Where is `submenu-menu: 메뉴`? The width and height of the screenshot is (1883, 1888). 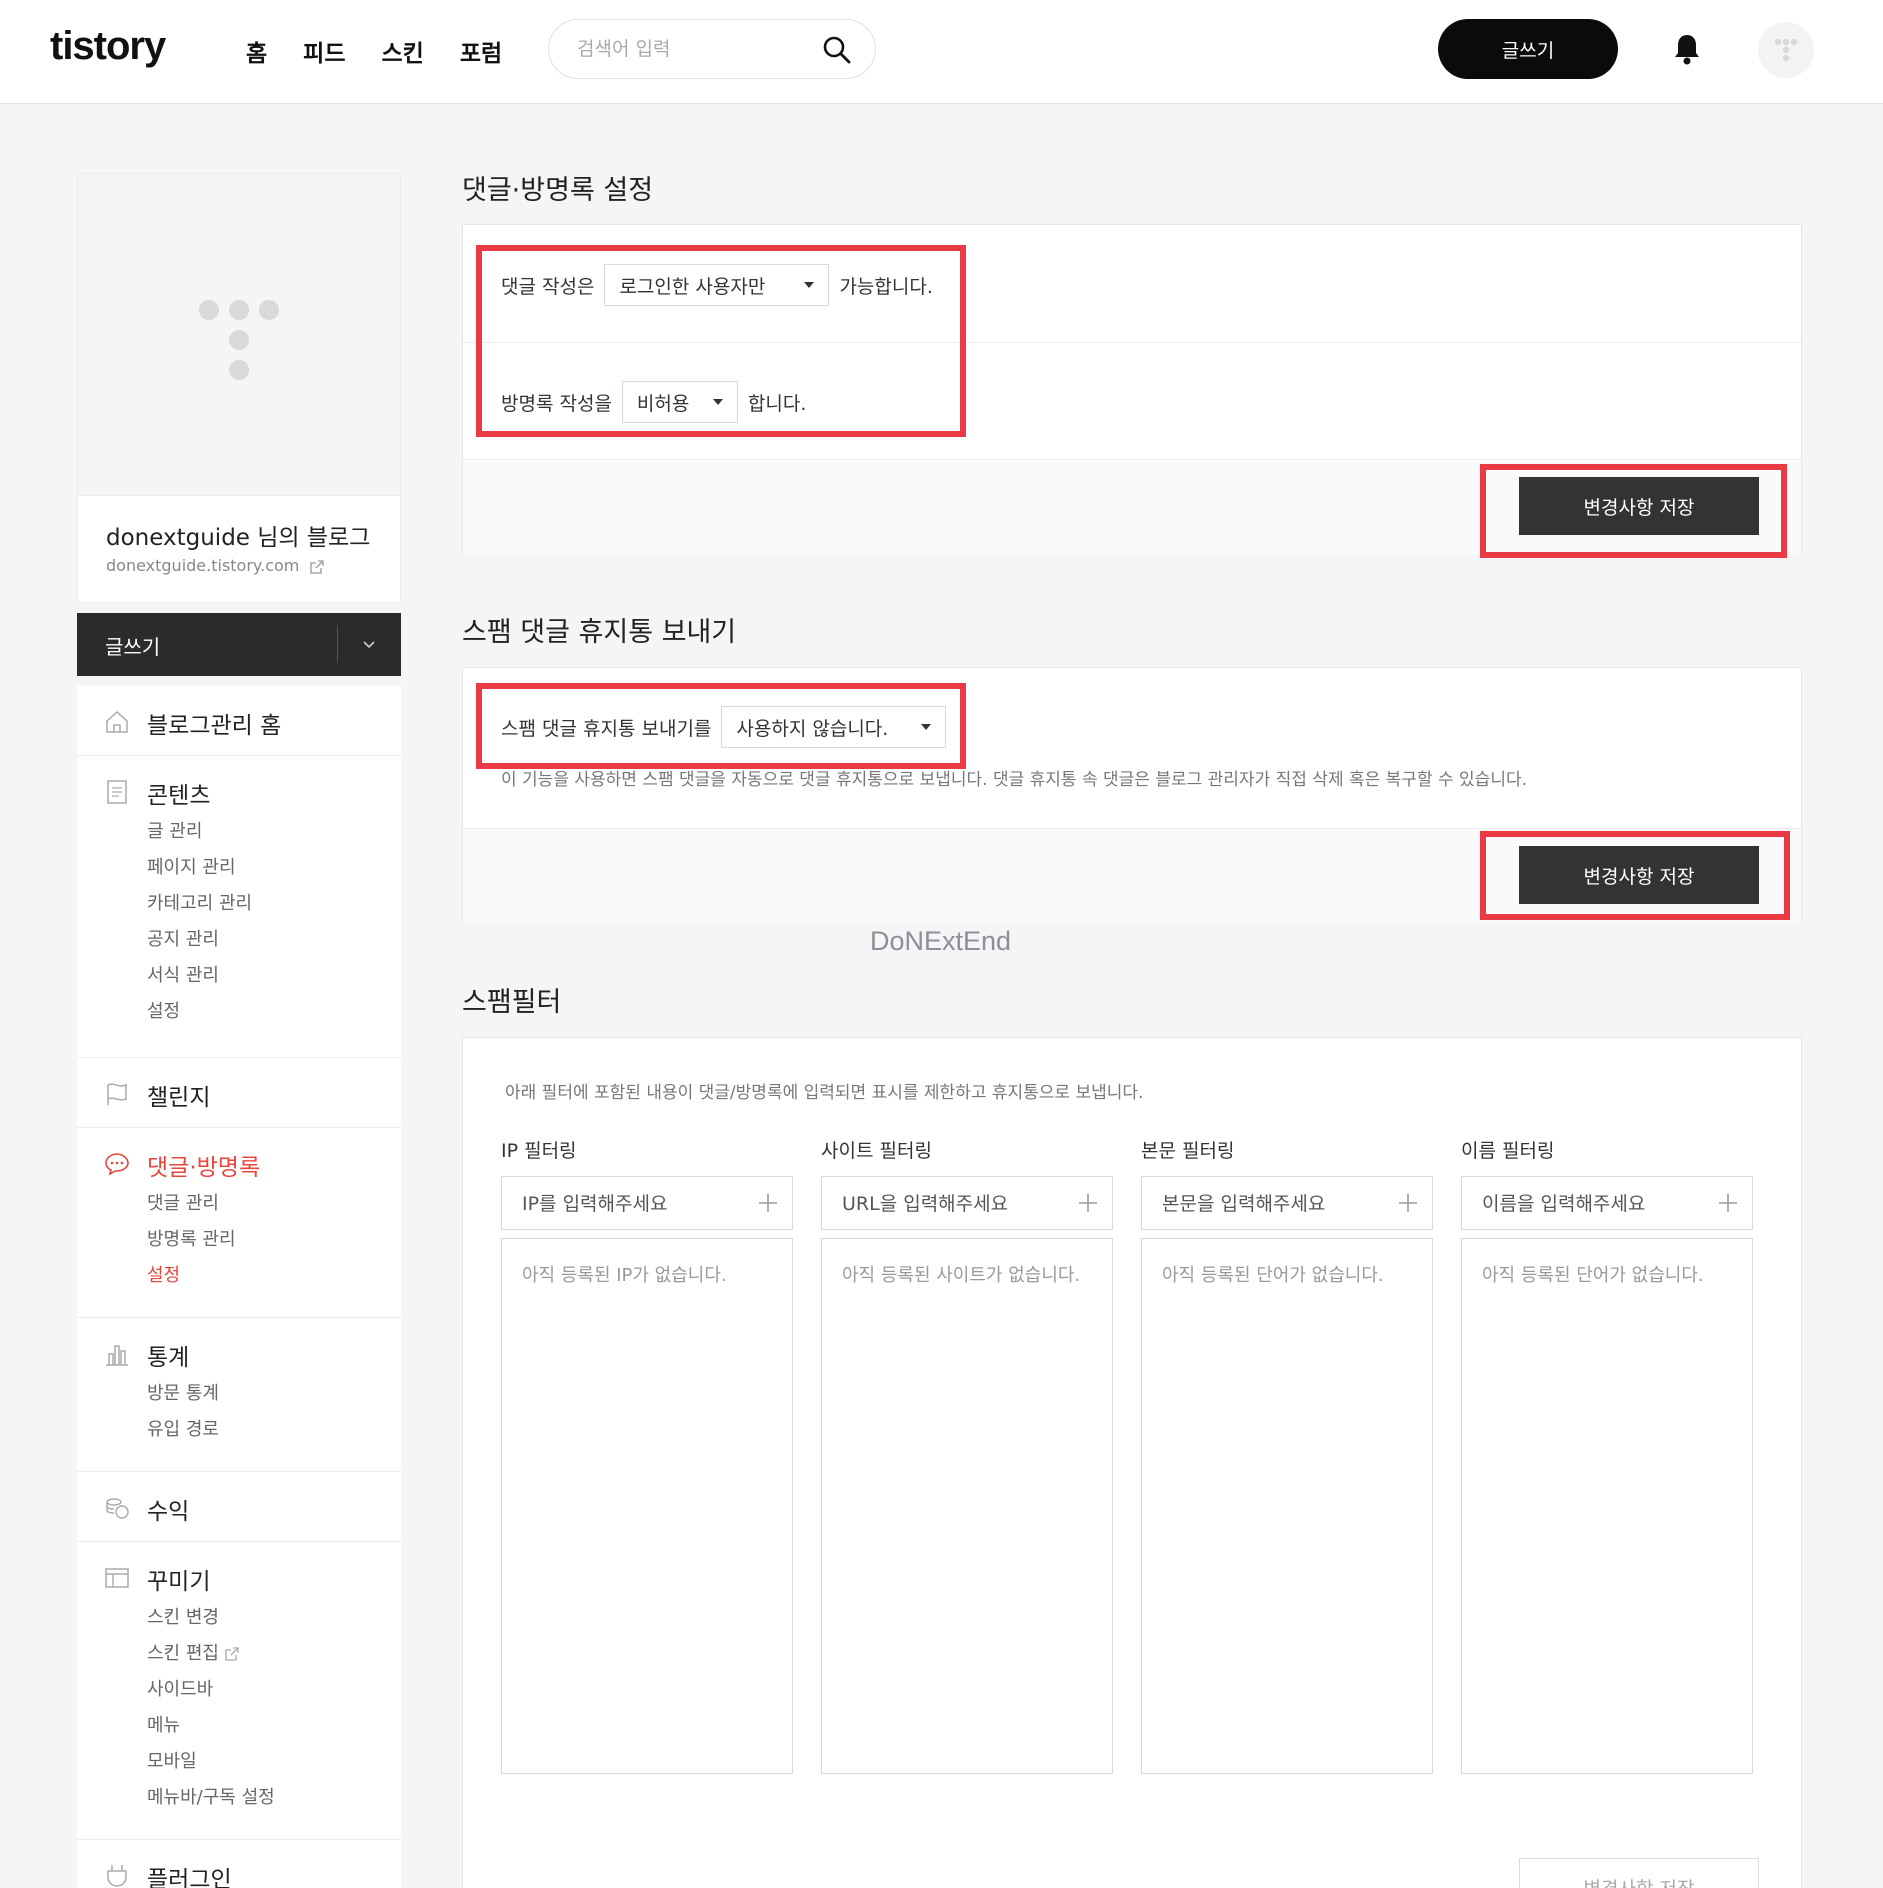 submenu-menu: 메뉴 is located at coordinates (274, 1726).